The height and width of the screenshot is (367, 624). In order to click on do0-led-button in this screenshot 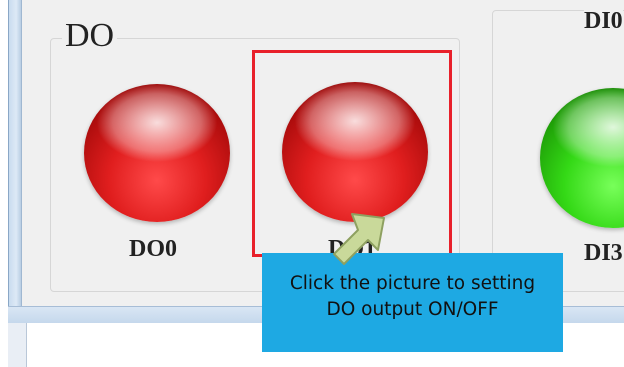, I will do `click(157, 153)`.